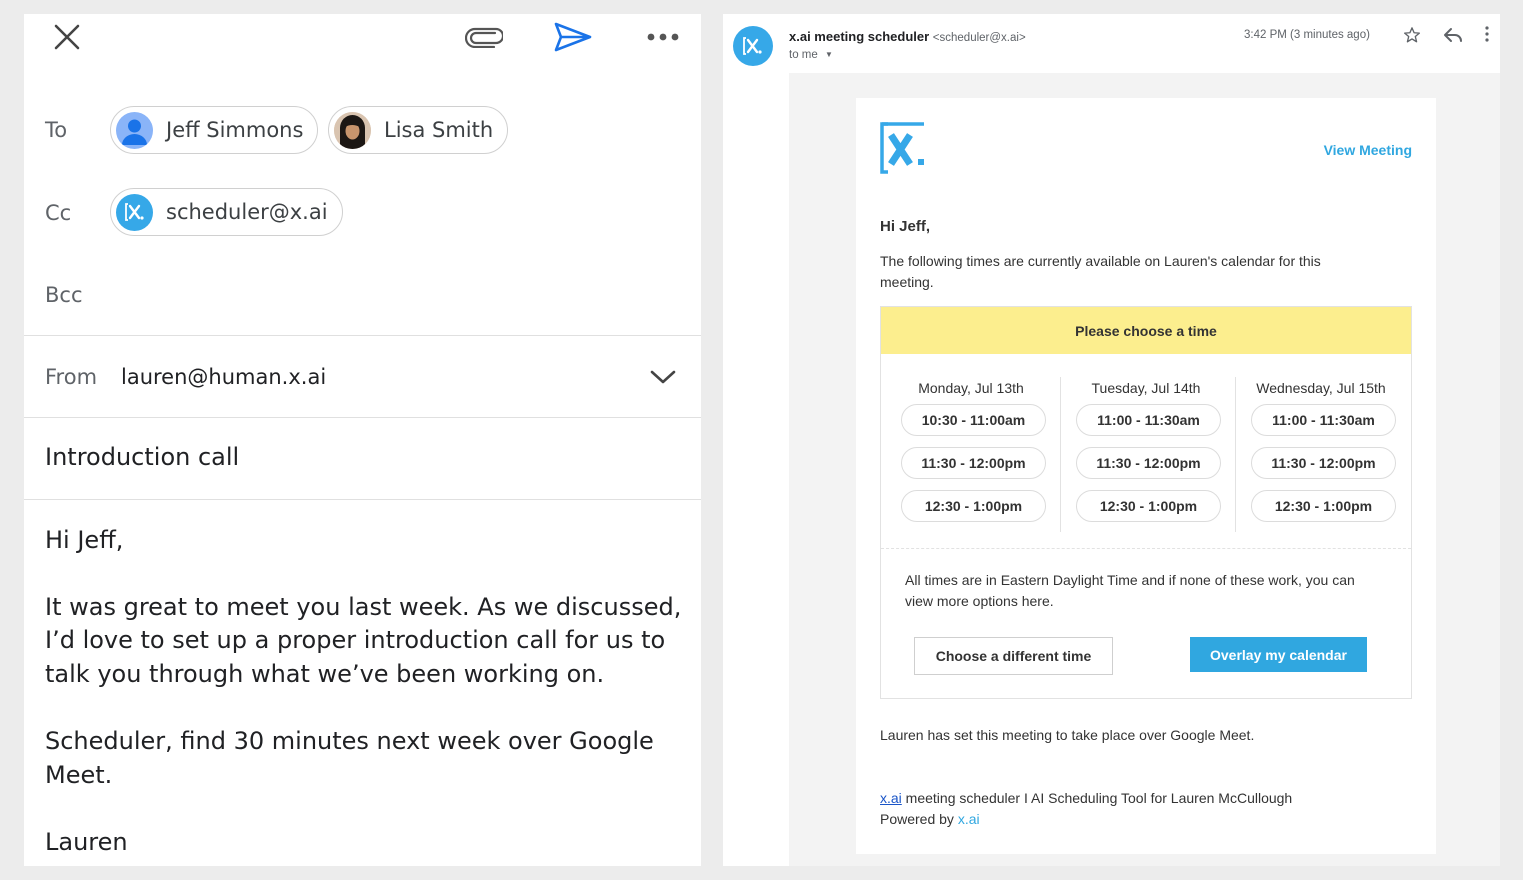  Describe the element at coordinates (1492, 36) in the screenshot. I see `more-vert-icon` at that location.